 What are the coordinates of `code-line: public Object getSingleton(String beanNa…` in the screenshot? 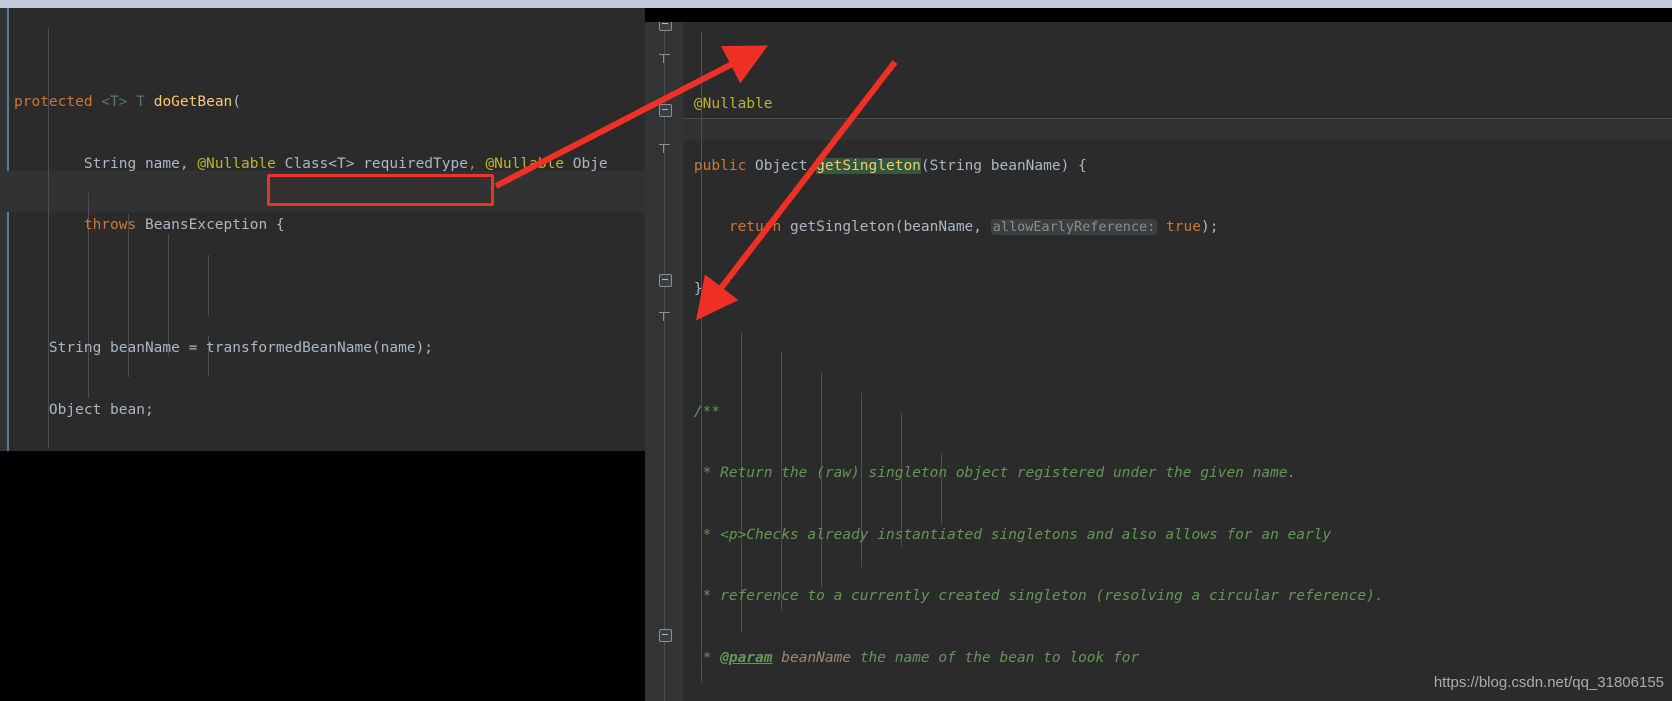 It's located at (890, 165).